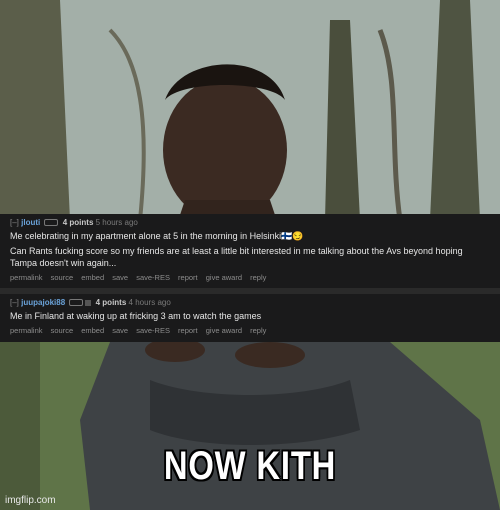 The image size is (500, 510). I want to click on comment-1-points: 4 points, so click(78, 222).